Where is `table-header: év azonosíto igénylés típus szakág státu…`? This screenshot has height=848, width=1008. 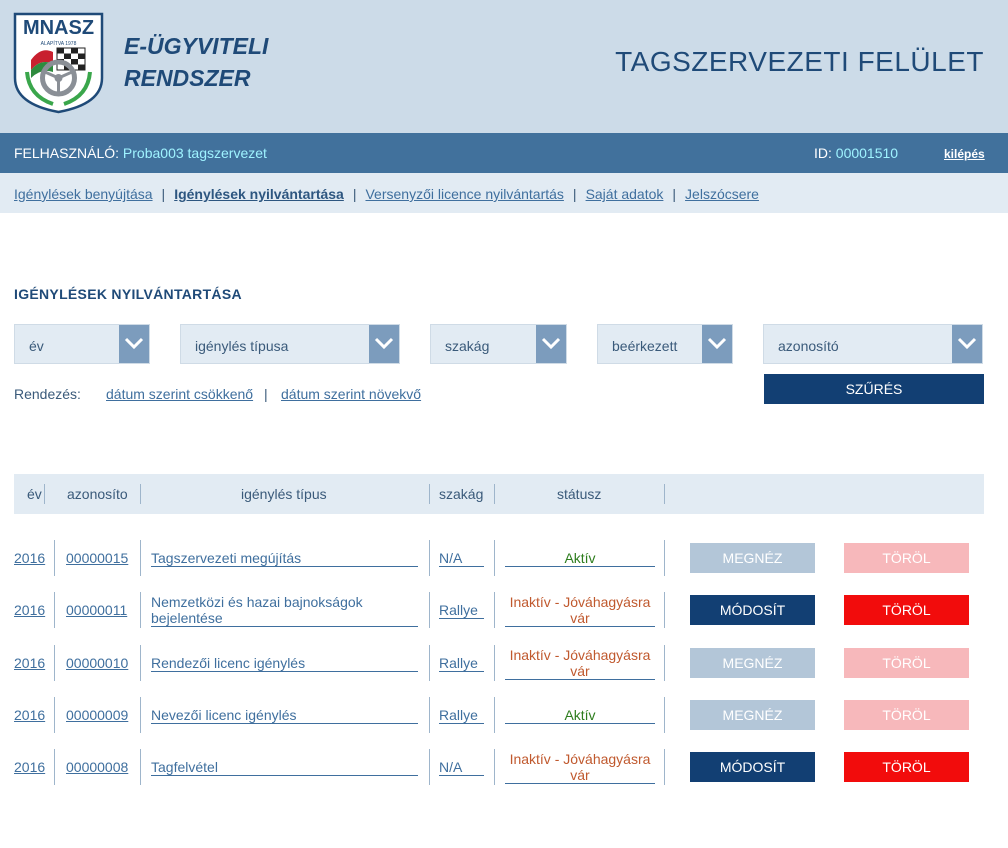
table-header: év azonosíto igénylés típus szakág státu… is located at coordinates (499, 494).